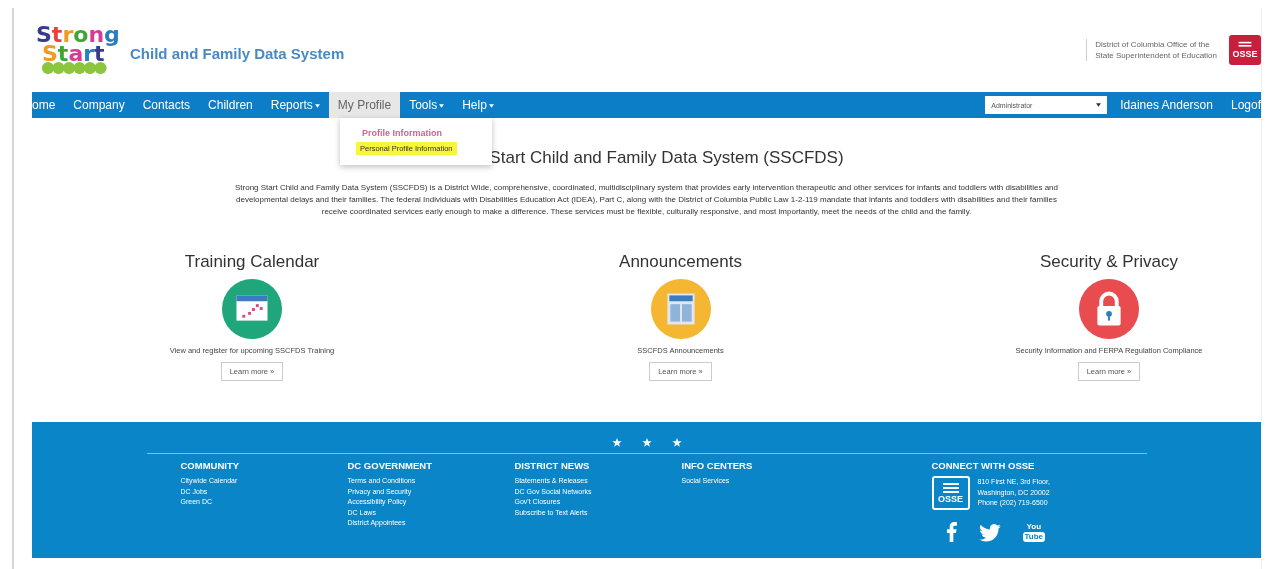 The height and width of the screenshot is (569, 1278). Describe the element at coordinates (1241, 105) in the screenshot. I see `logoff-link: Logof` at that location.